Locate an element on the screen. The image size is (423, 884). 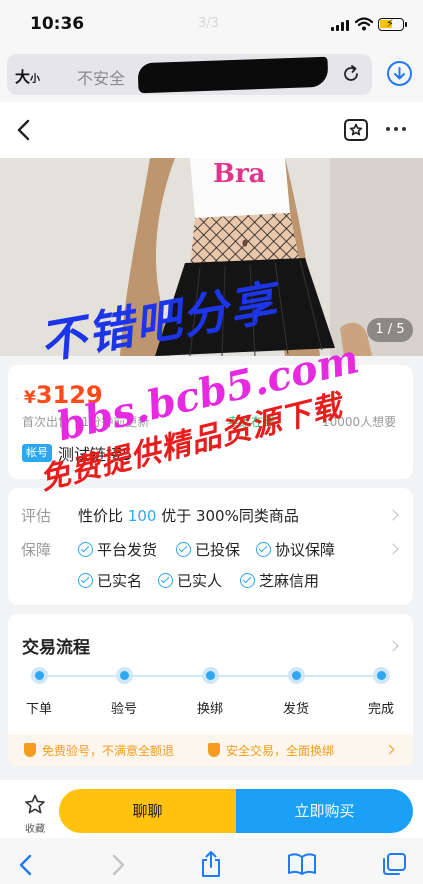
page-indicator: 3/3 is located at coordinates (208, 23).